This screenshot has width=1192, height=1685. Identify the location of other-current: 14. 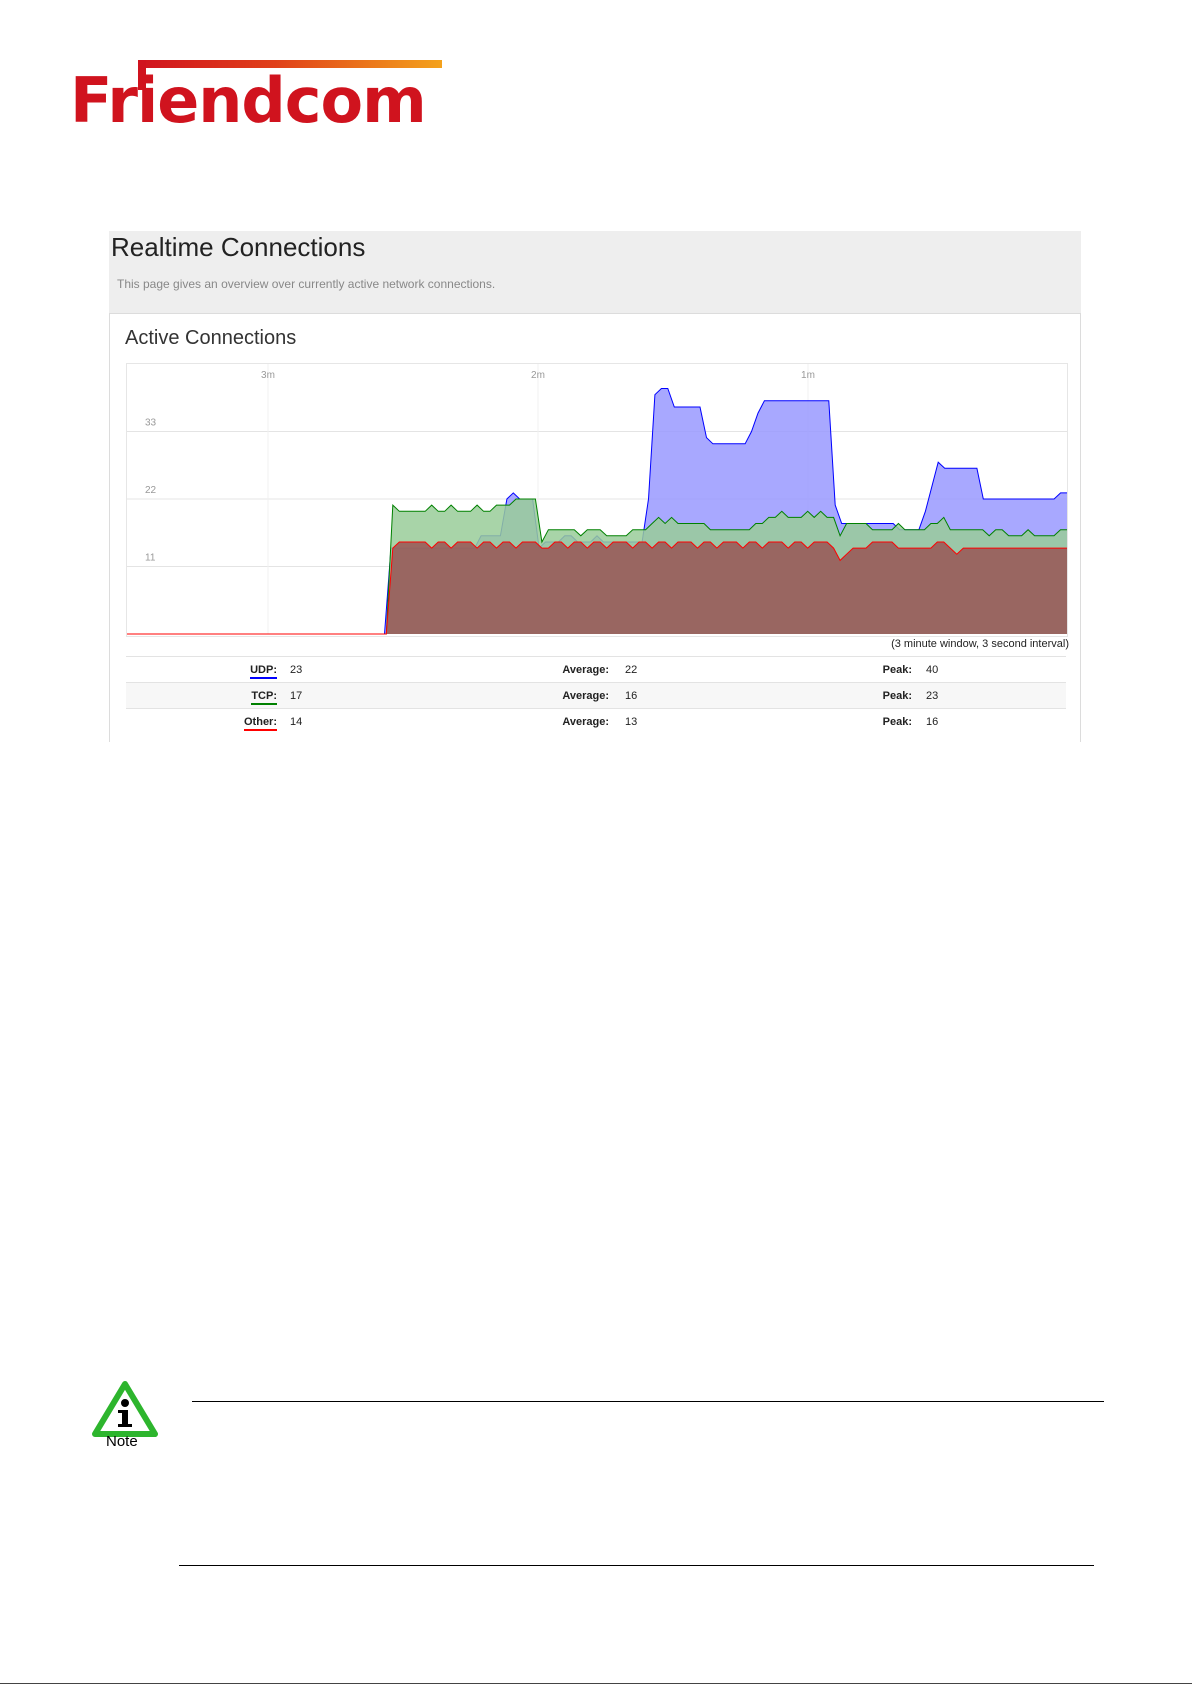
(419, 721).